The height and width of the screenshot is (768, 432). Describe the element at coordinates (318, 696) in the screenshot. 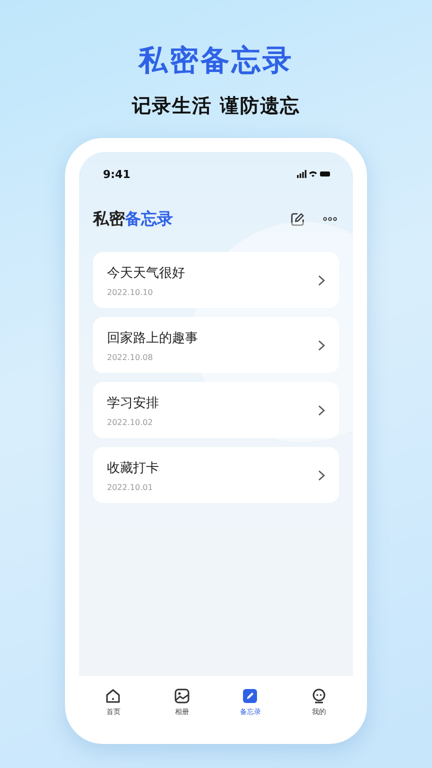

I see `robot-icon` at that location.